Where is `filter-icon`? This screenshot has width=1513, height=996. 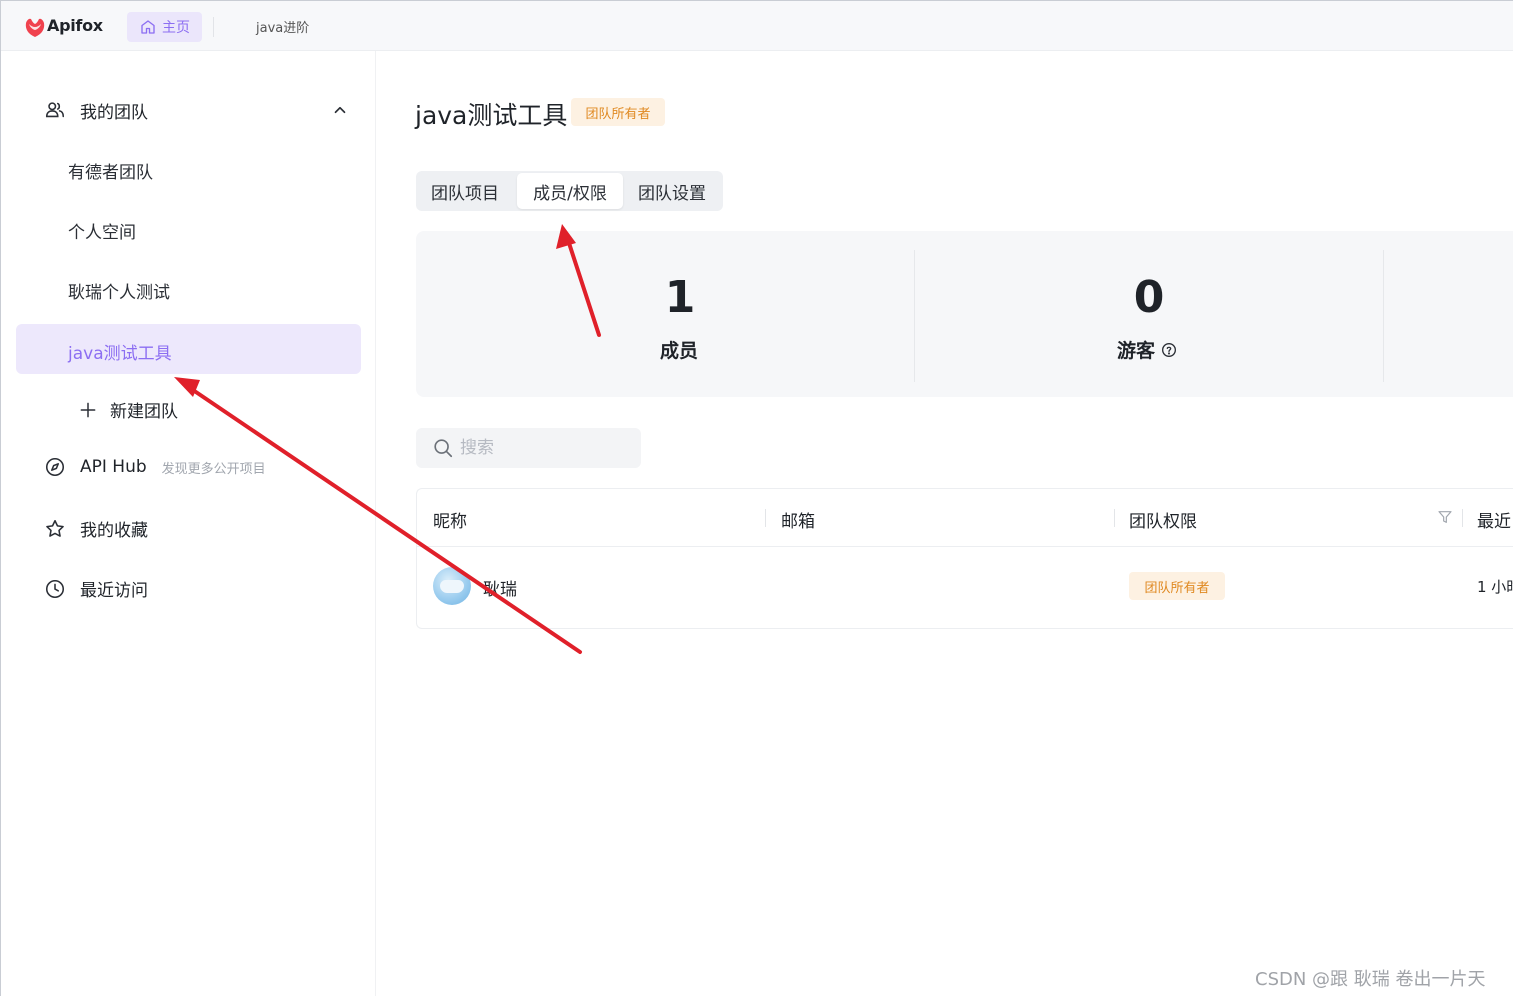
filter-icon is located at coordinates (1445, 517).